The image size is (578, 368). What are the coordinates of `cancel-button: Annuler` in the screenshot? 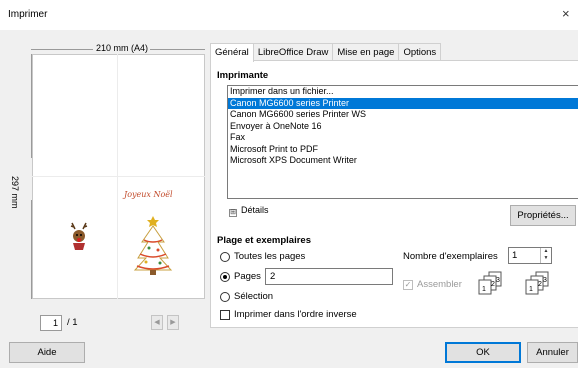 It's located at (552, 352).